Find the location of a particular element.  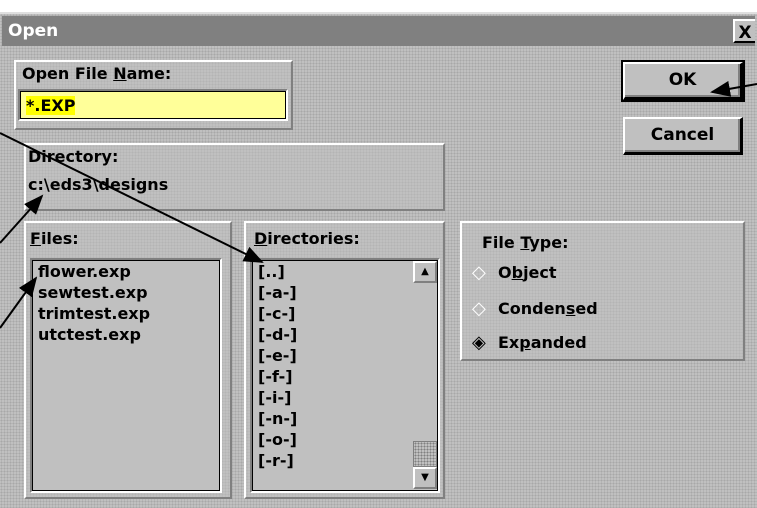

diamond-radio-selected-icon: ◈ is located at coordinates (479, 342).